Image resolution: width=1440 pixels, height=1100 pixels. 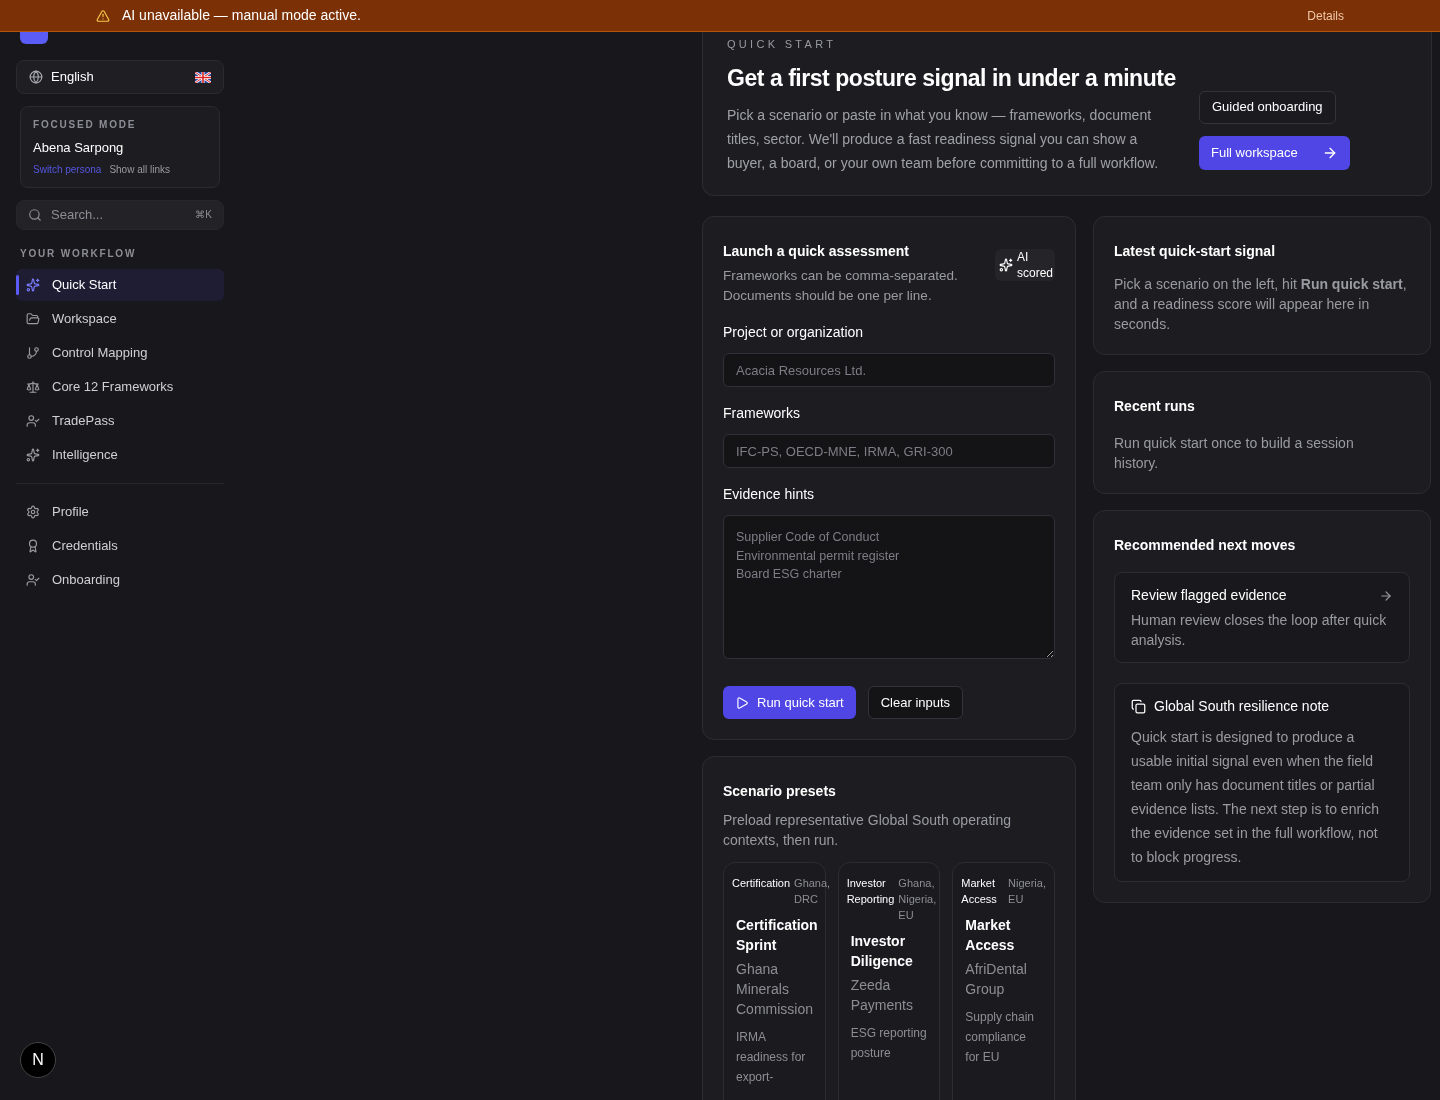 What do you see at coordinates (33, 318) in the screenshot?
I see `folder-icon` at bounding box center [33, 318].